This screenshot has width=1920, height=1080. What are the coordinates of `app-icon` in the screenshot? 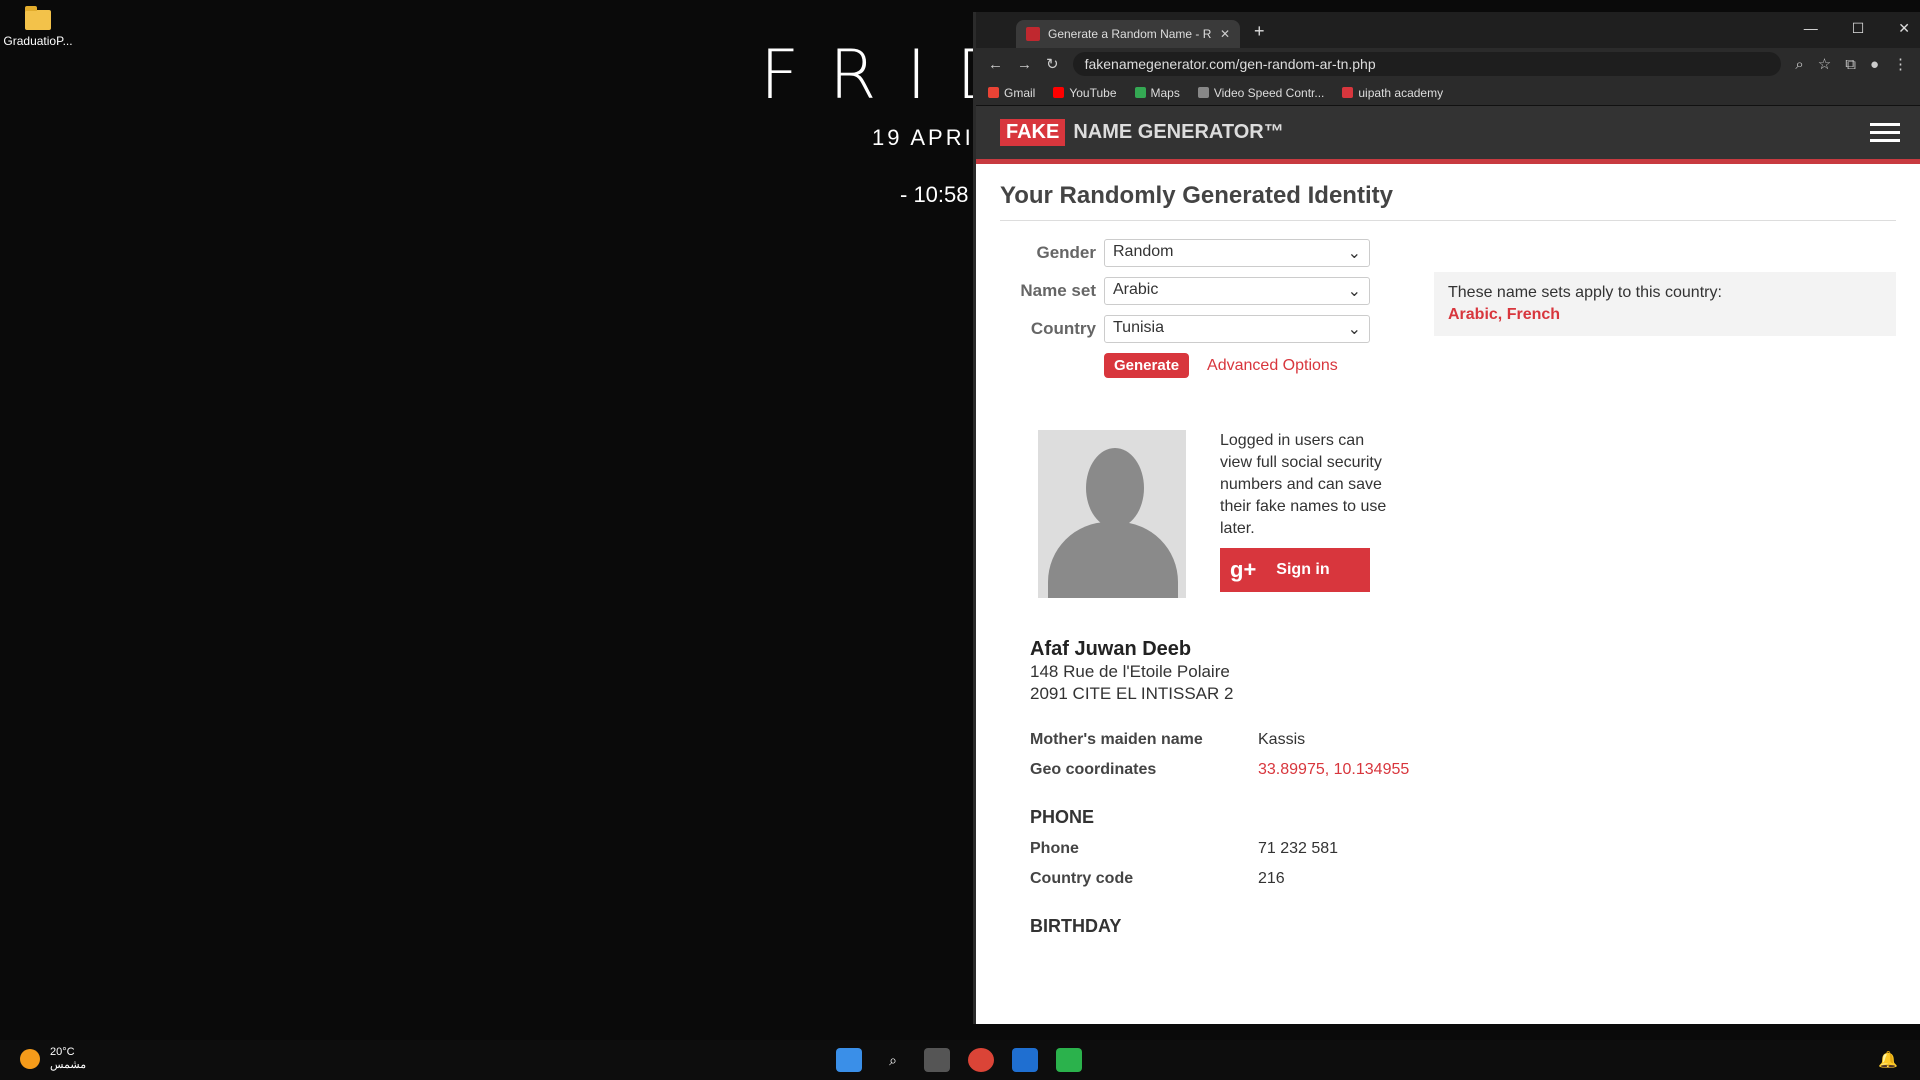 It's located at (1025, 1060).